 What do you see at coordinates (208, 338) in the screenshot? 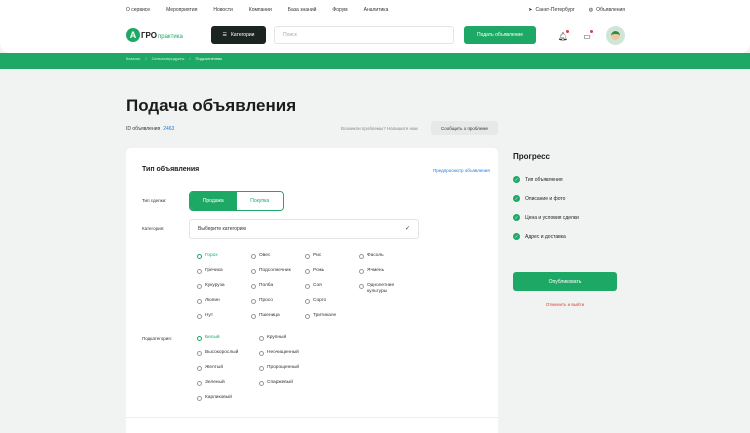
I see `subcategory-radio: Белый` at bounding box center [208, 338].